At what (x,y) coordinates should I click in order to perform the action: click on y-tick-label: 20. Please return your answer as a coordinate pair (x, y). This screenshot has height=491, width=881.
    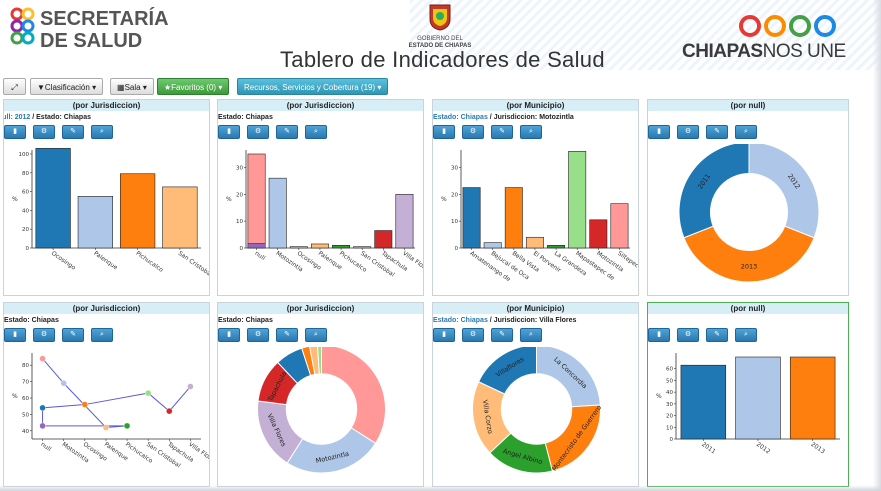
    Looking at the image, I should click on (239, 195).